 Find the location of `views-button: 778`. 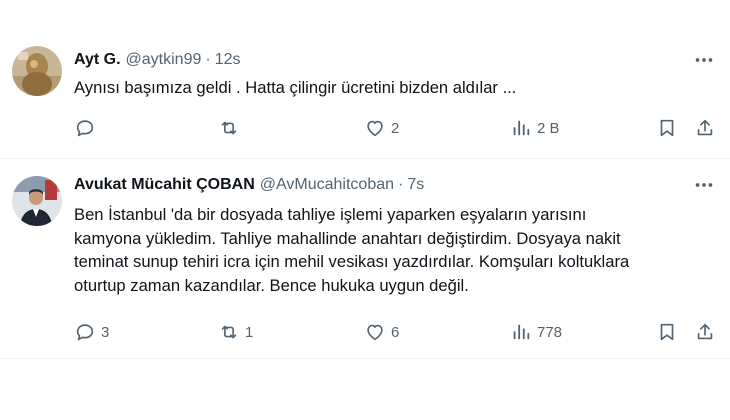

views-button: 778 is located at coordinates (536, 332).